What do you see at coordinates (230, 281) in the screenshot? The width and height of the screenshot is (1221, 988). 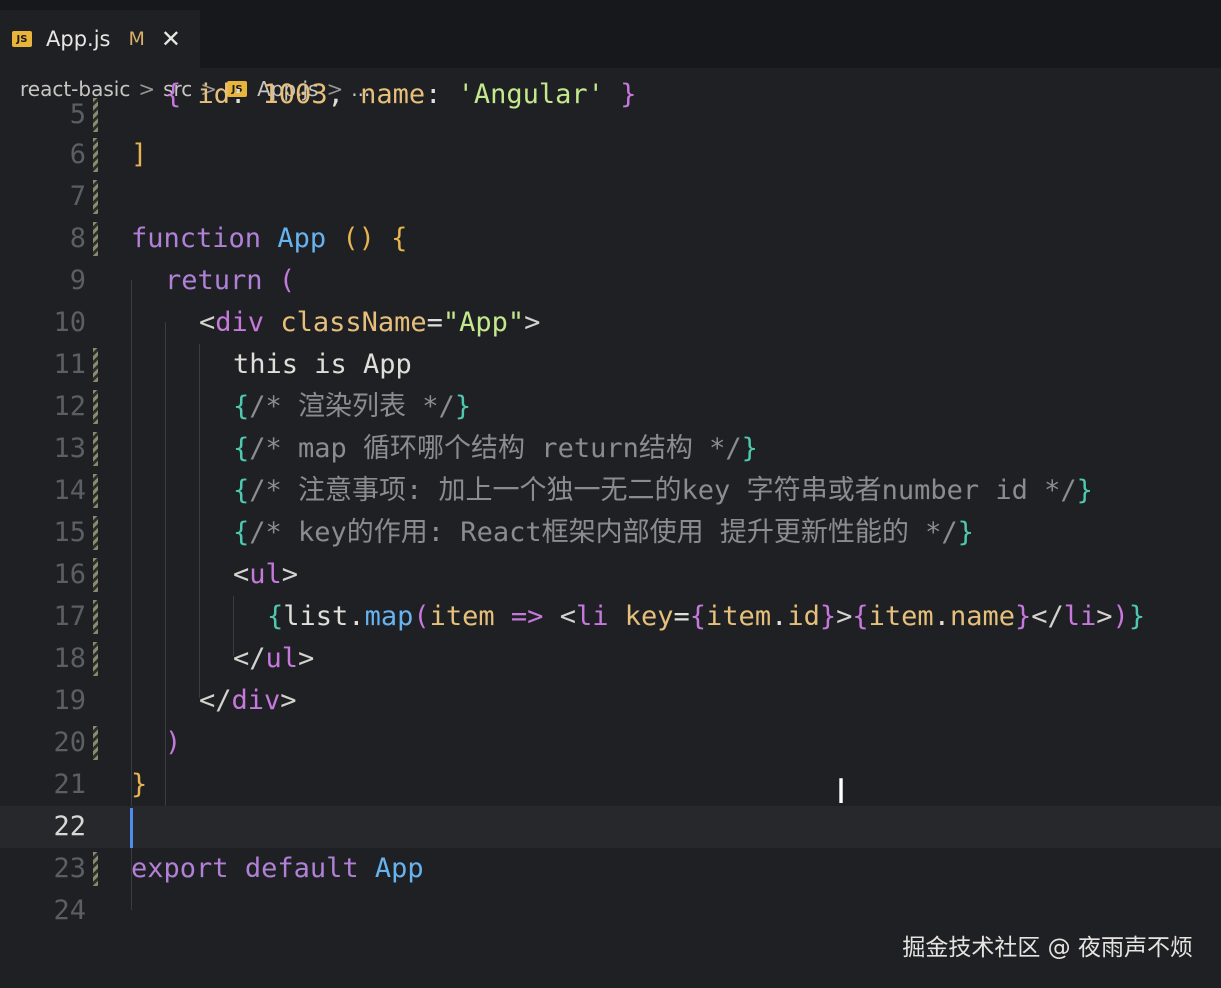 I see `code-text: return (` at bounding box center [230, 281].